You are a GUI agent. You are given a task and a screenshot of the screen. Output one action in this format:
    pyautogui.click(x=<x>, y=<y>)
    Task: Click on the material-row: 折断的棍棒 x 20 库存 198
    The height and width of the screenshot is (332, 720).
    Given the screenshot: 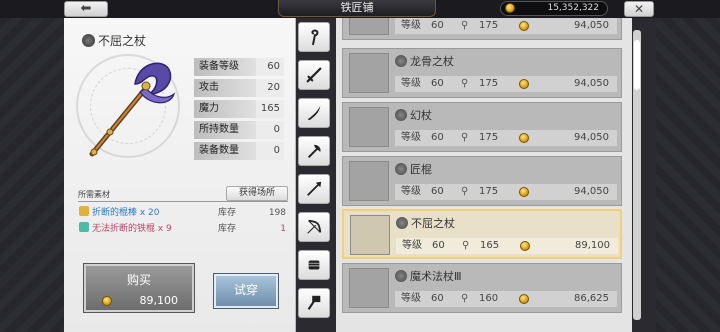 What is the action you would take?
    pyautogui.click(x=183, y=213)
    